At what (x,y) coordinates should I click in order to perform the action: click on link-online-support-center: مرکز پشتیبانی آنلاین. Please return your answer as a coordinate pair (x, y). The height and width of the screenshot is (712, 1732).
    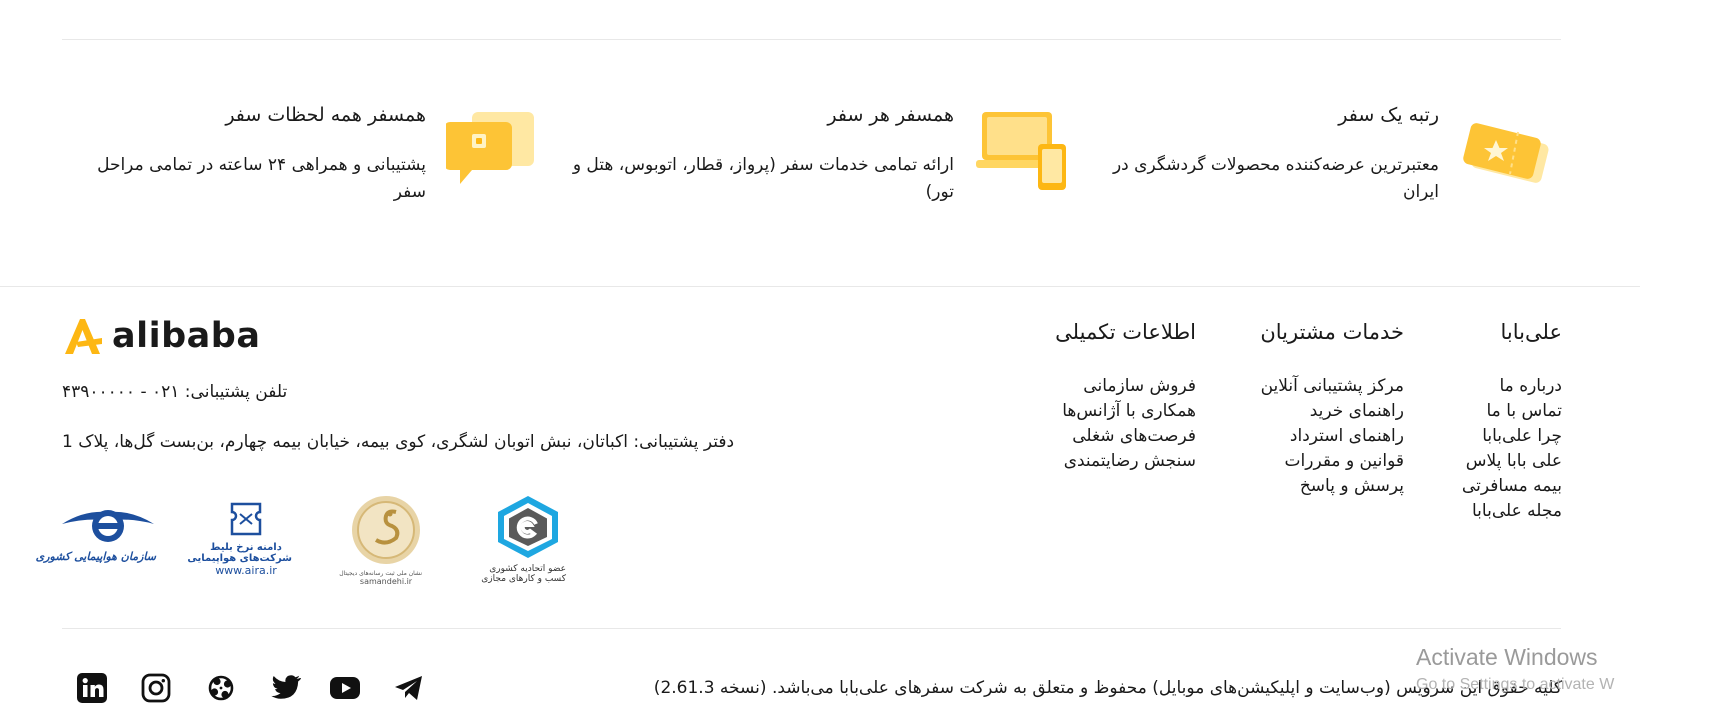
    Looking at the image, I should click on (1332, 386).